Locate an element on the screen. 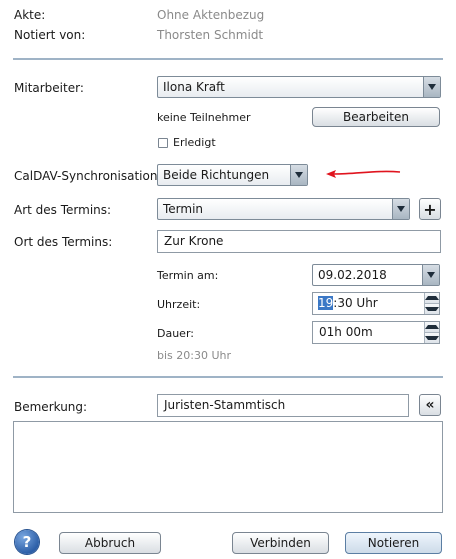 This screenshot has height=559, width=456. bemerkung-label: Bemerkung: is located at coordinates (51, 407).